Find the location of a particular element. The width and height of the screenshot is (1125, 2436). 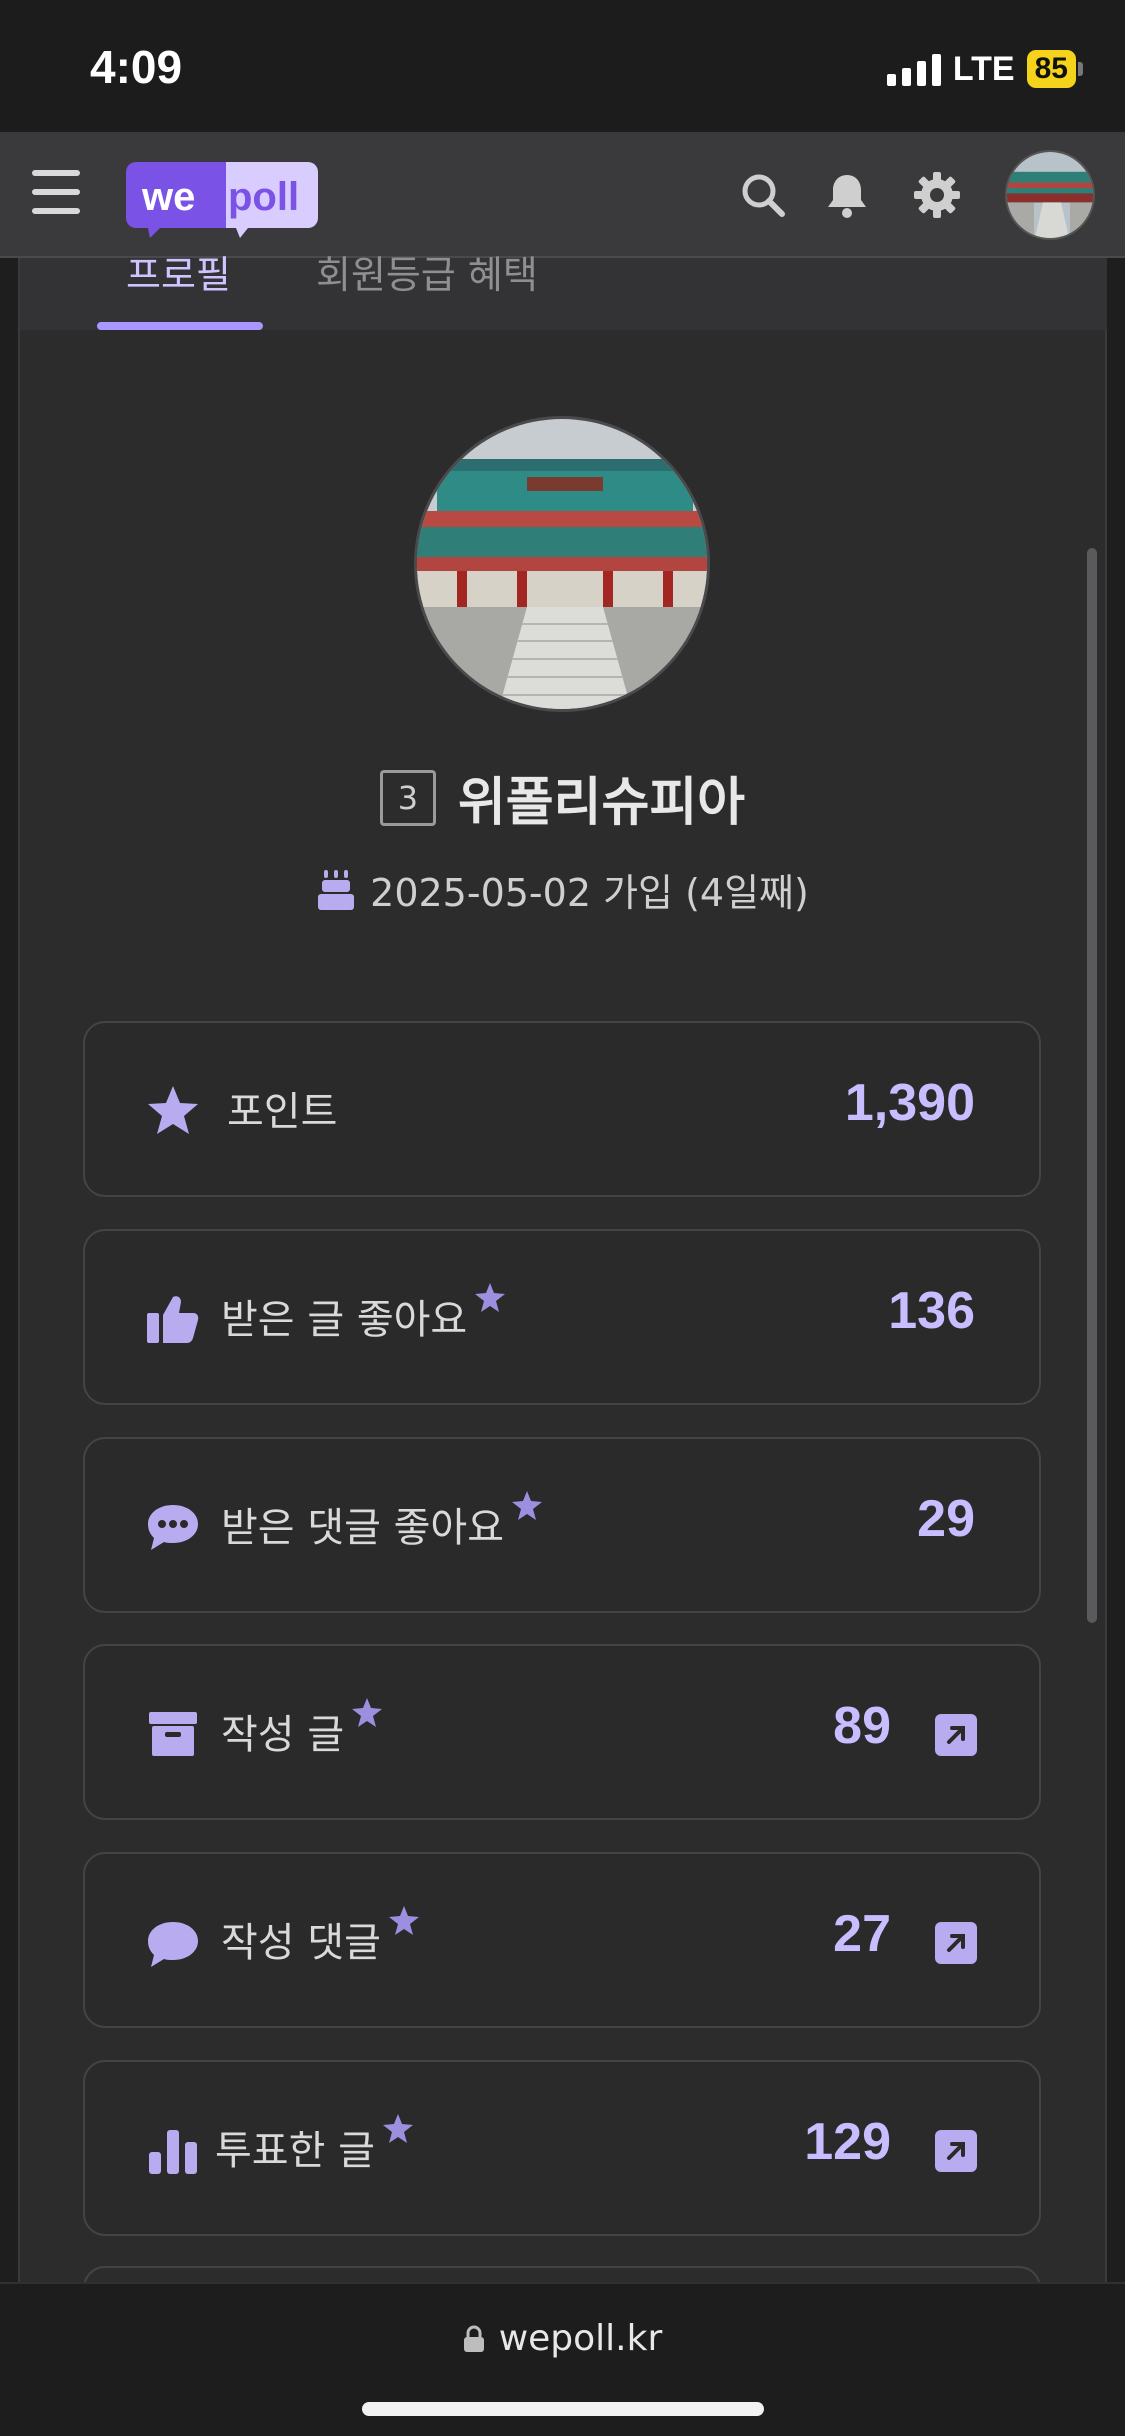

stat-label: 포인트 is located at coordinates (282, 1108).